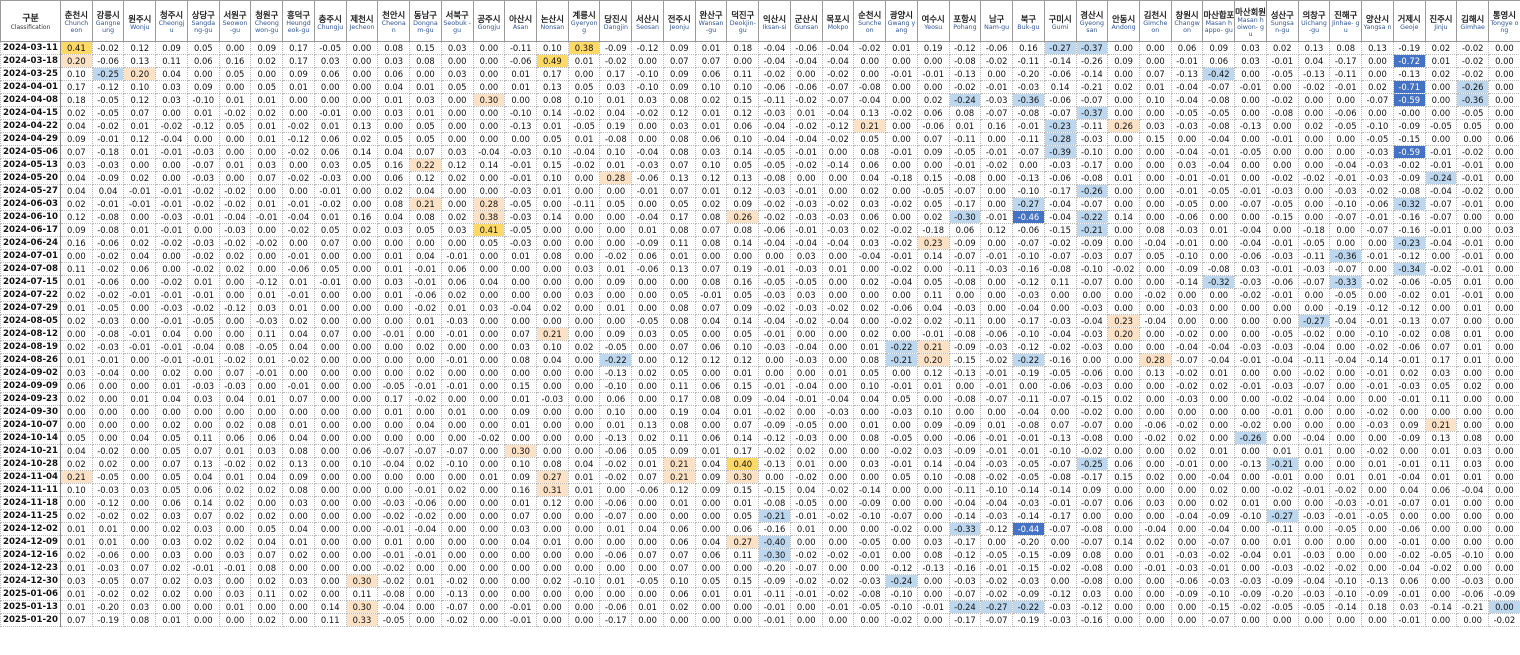 The height and width of the screenshot is (655, 1520). I want to click on row-date-cell: 2024-12-23, so click(30, 568).